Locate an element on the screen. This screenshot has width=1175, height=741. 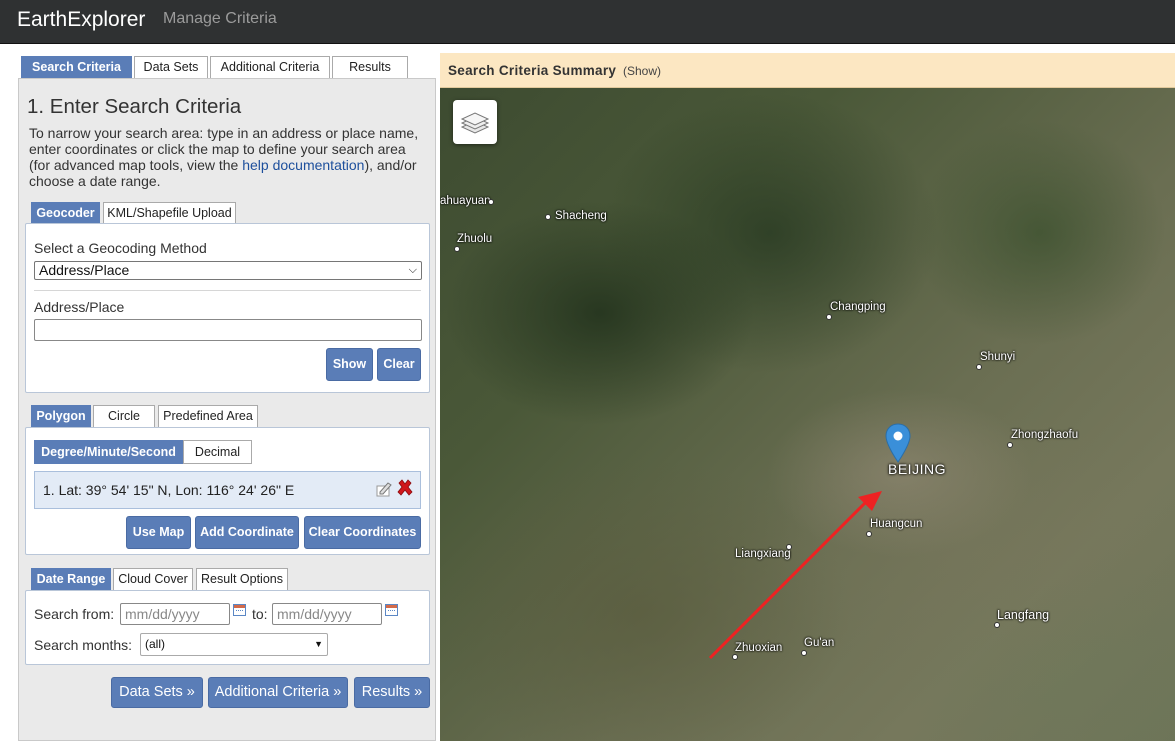
search-from-input: mm/dd/yyyy is located at coordinates (175, 614).